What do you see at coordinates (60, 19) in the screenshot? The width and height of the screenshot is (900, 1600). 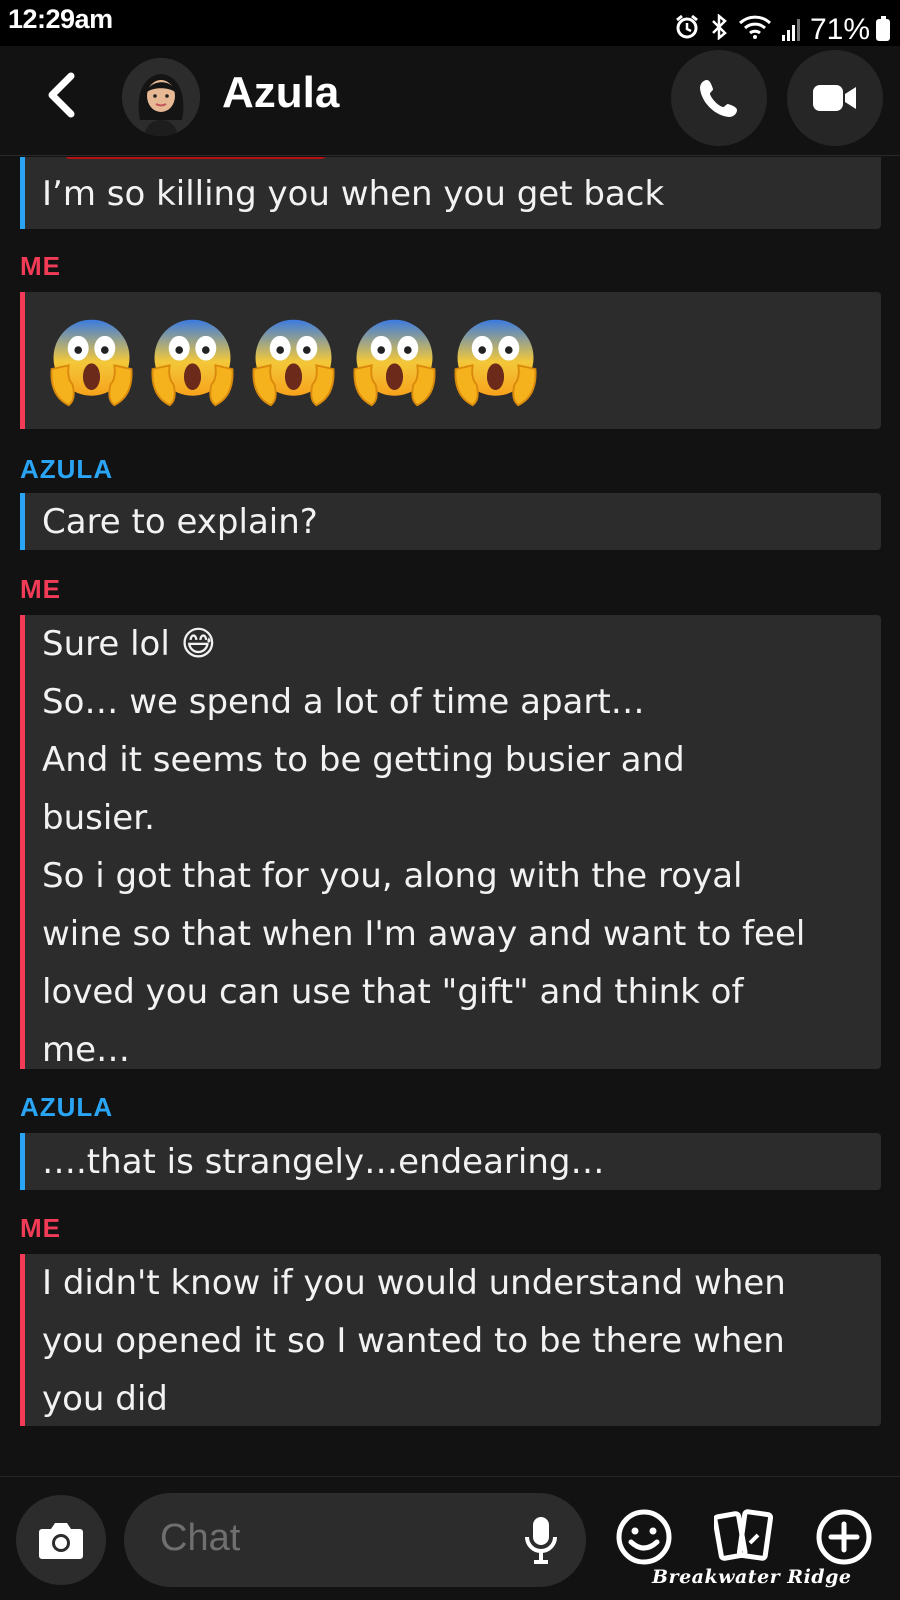 I see `status-time: 12:29am` at bounding box center [60, 19].